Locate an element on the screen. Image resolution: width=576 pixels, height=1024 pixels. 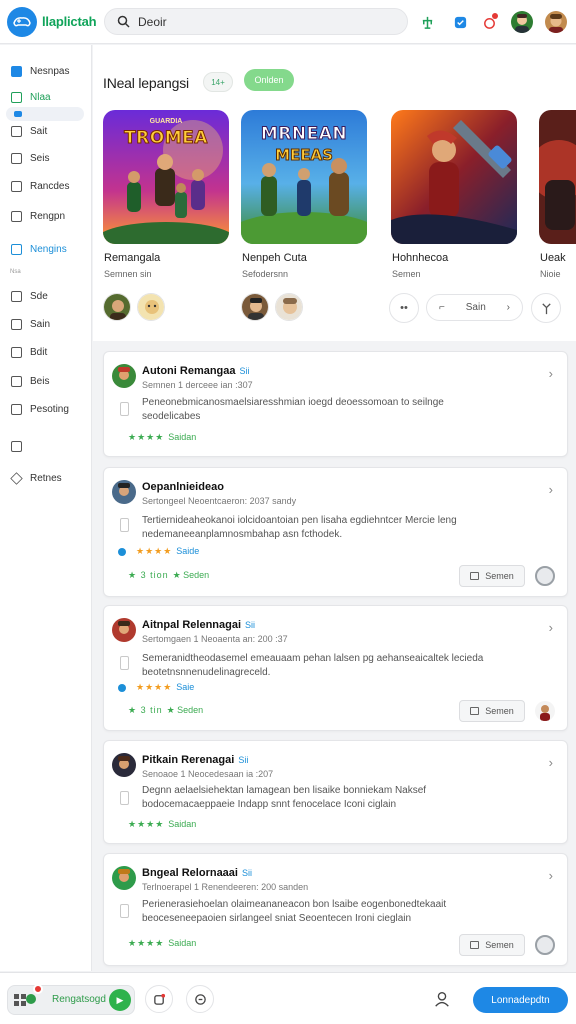
play-icon: ▶ is located at coordinates (120, 1000).